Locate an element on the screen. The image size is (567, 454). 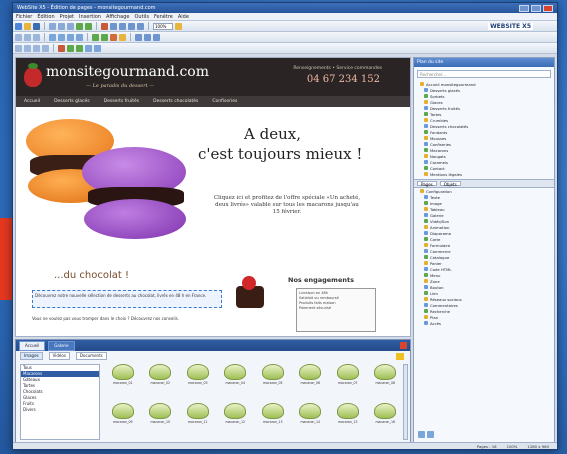
zoom-select: 100% is located at coordinates (163, 26).